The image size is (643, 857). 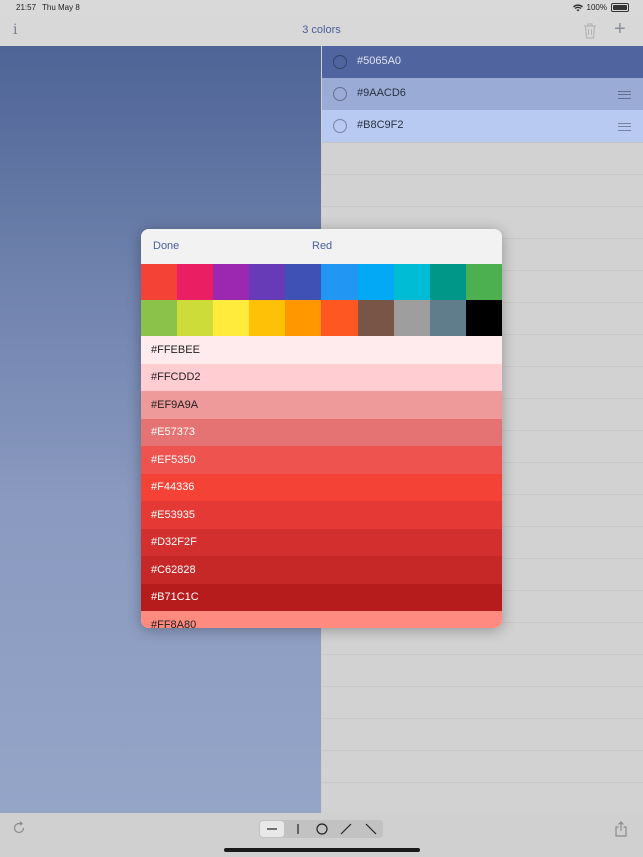 I want to click on shade-row: #FF8A80, so click(x=321, y=619).